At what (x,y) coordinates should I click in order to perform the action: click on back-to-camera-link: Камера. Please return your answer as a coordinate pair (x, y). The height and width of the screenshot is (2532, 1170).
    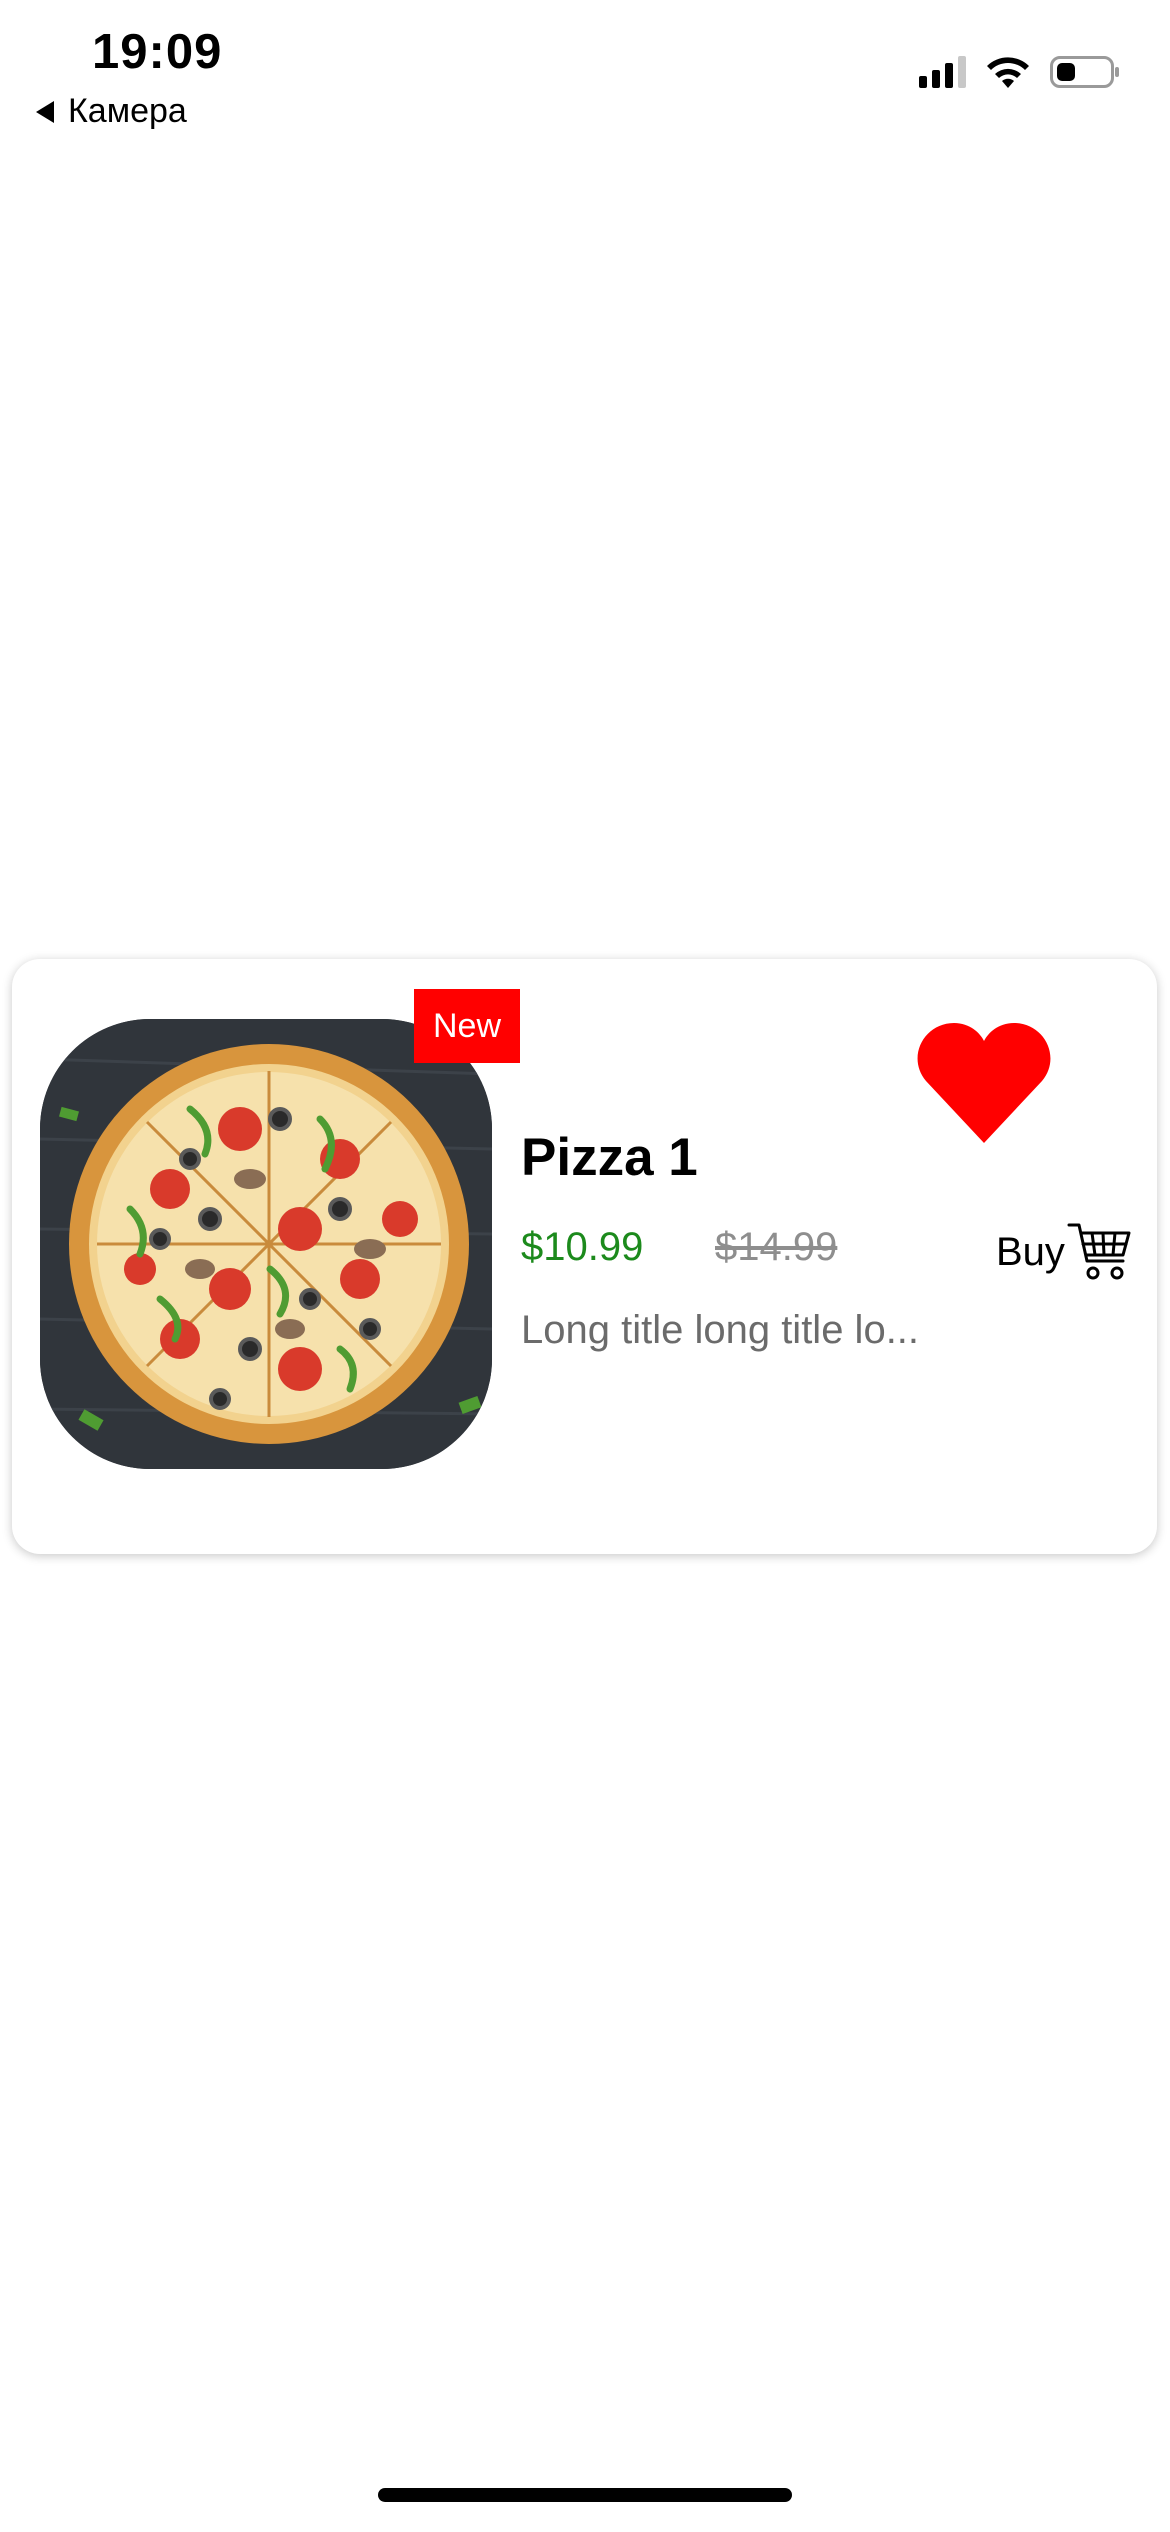
    Looking at the image, I should click on (111, 111).